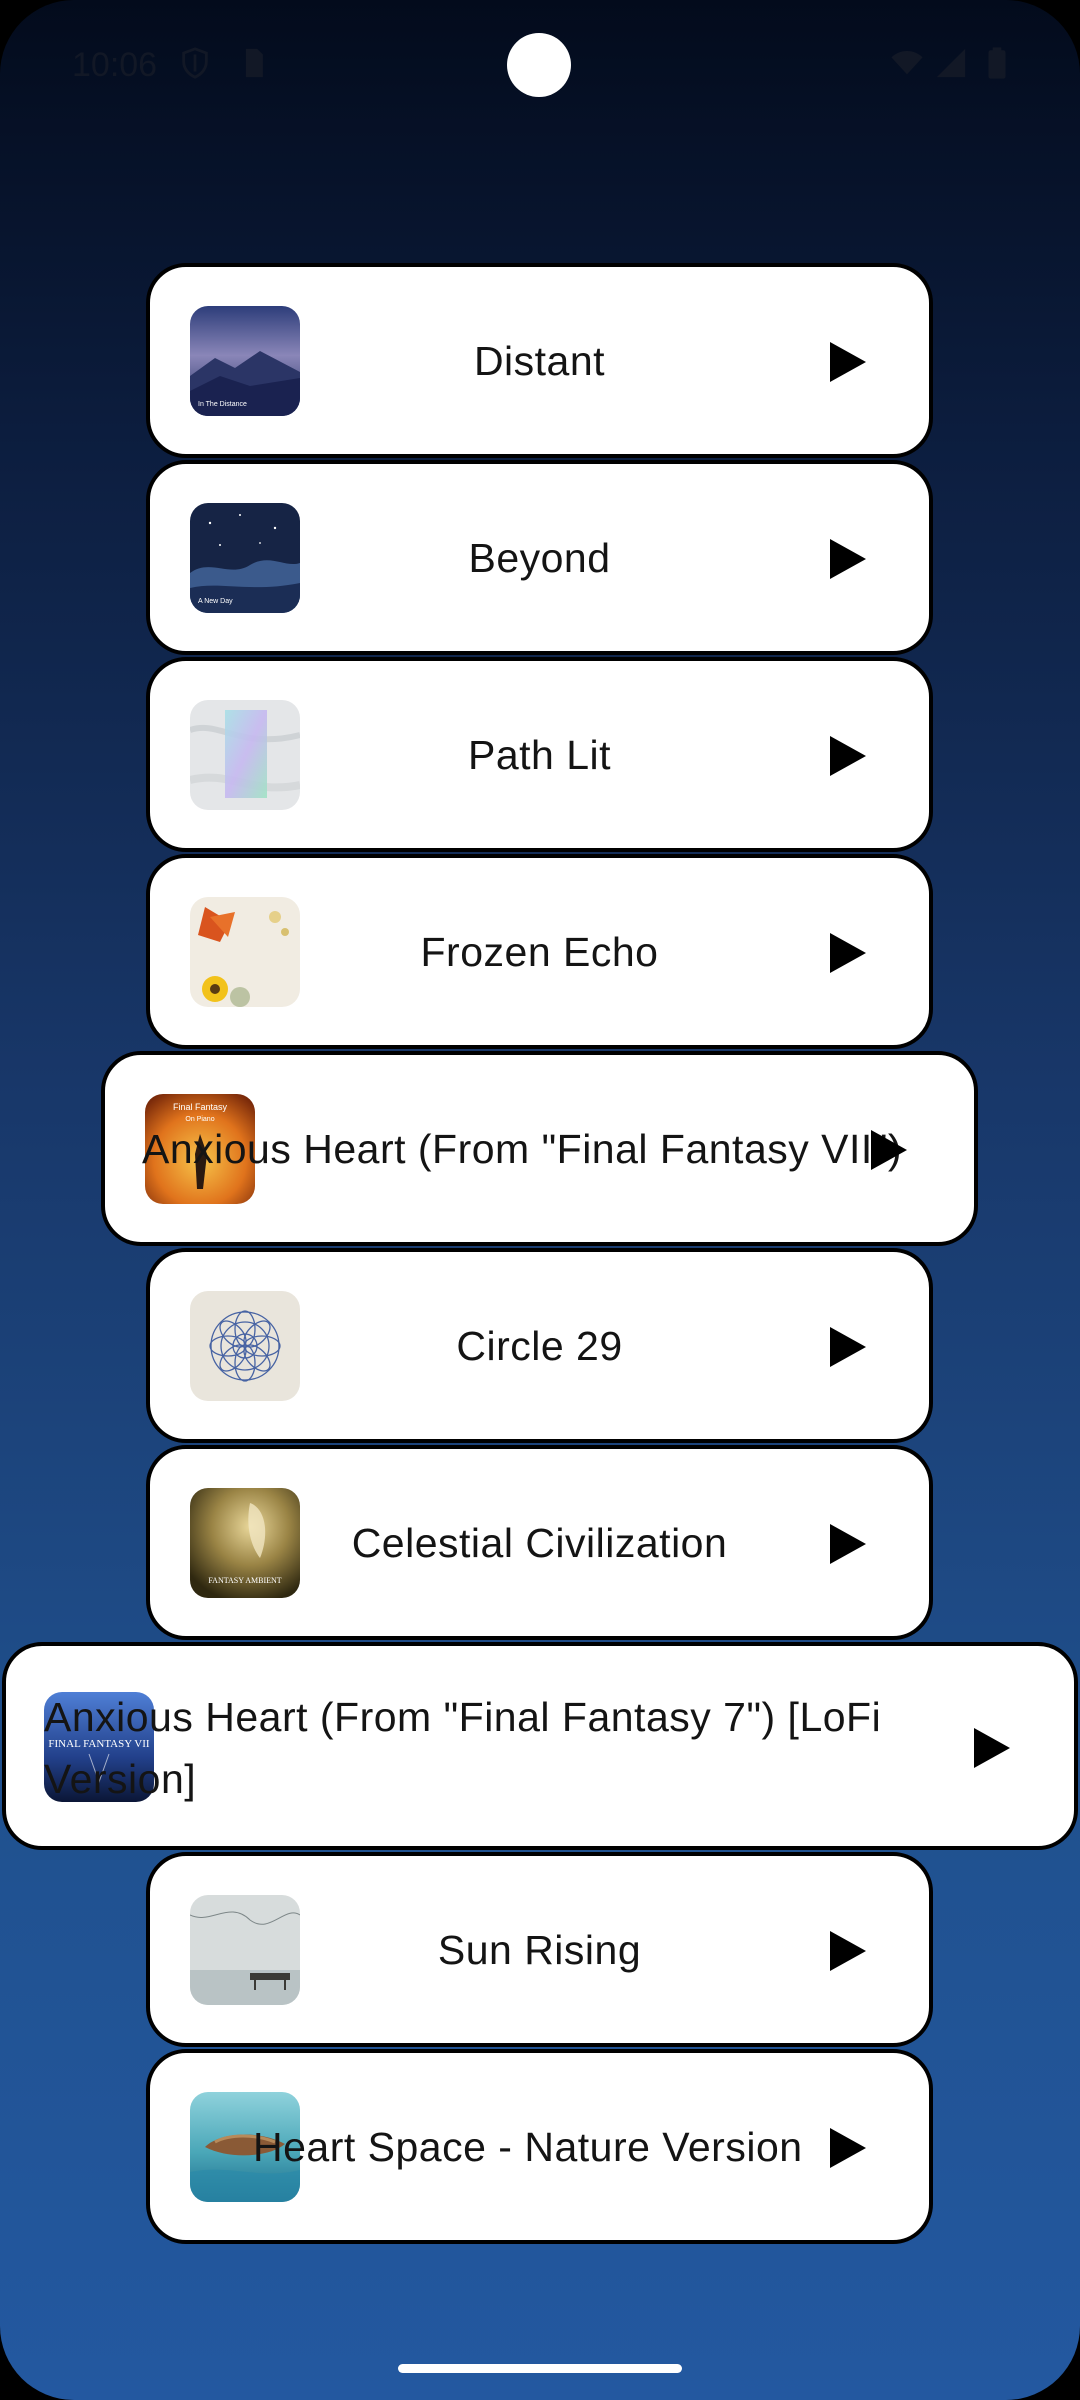  I want to click on song-title: Frozen Echo, so click(539, 952).